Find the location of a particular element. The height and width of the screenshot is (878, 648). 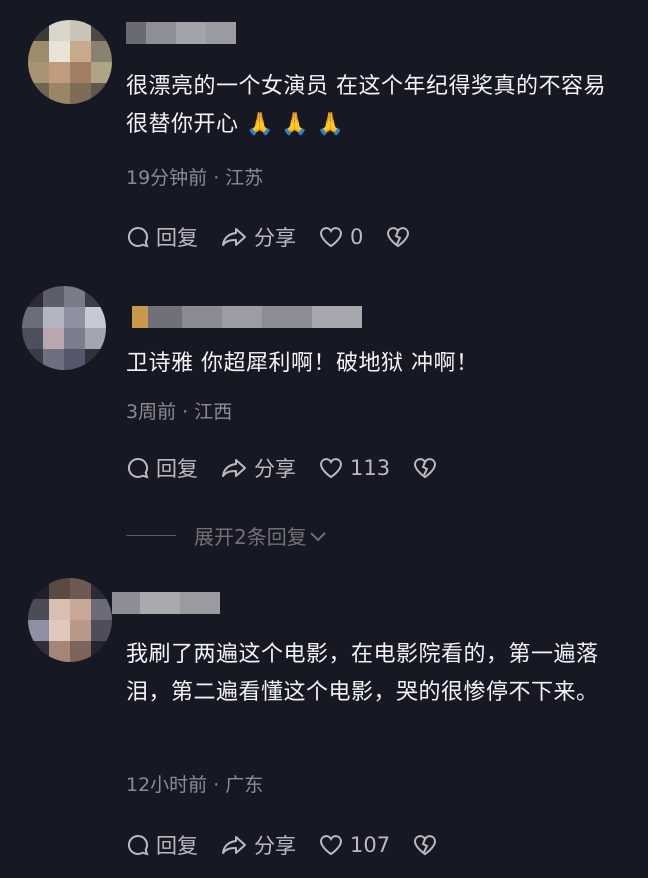

like-button: 0 is located at coordinates (340, 237).